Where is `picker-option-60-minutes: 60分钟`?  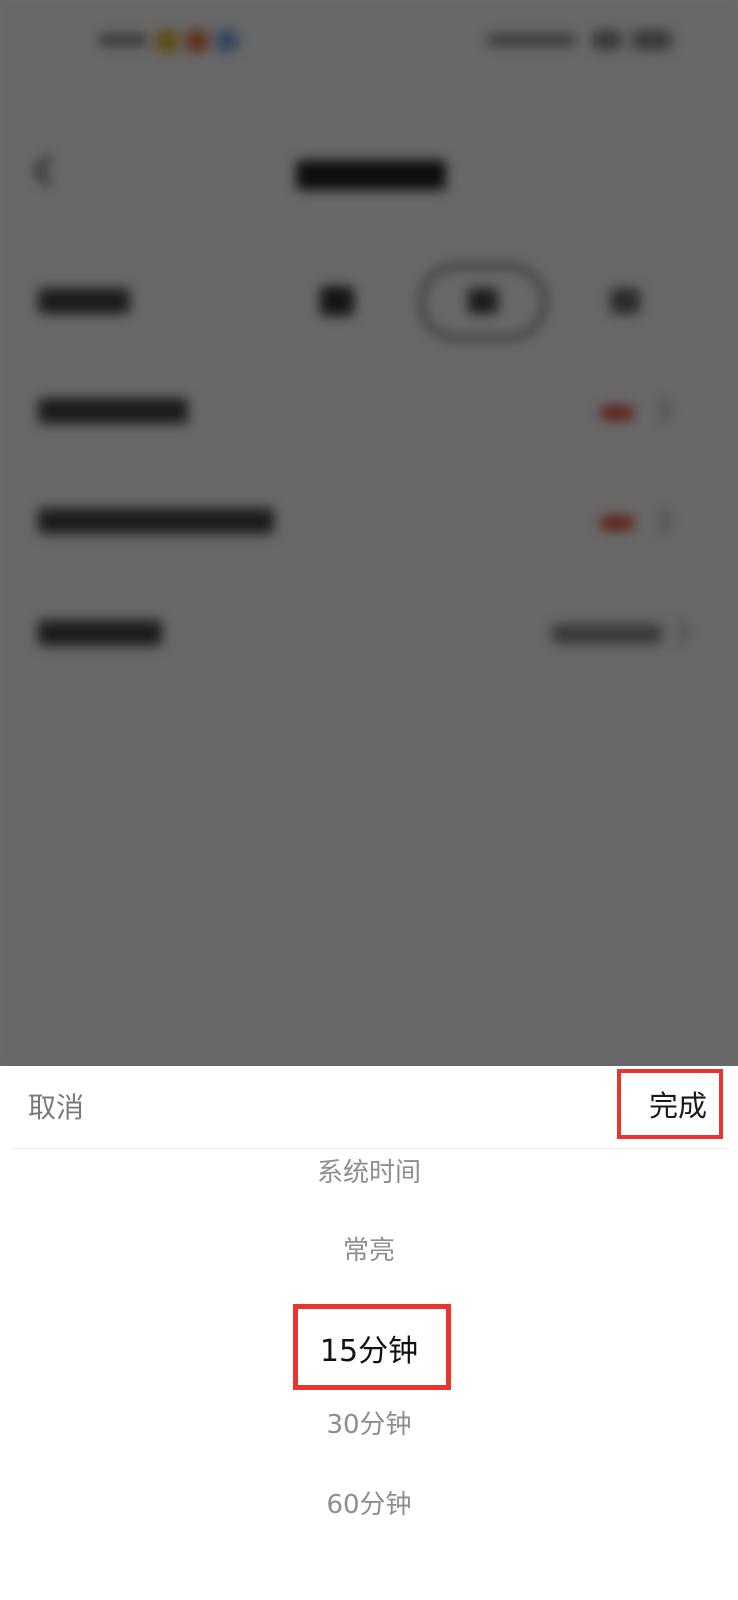
picker-option-60-minutes: 60分钟 is located at coordinates (369, 1502).